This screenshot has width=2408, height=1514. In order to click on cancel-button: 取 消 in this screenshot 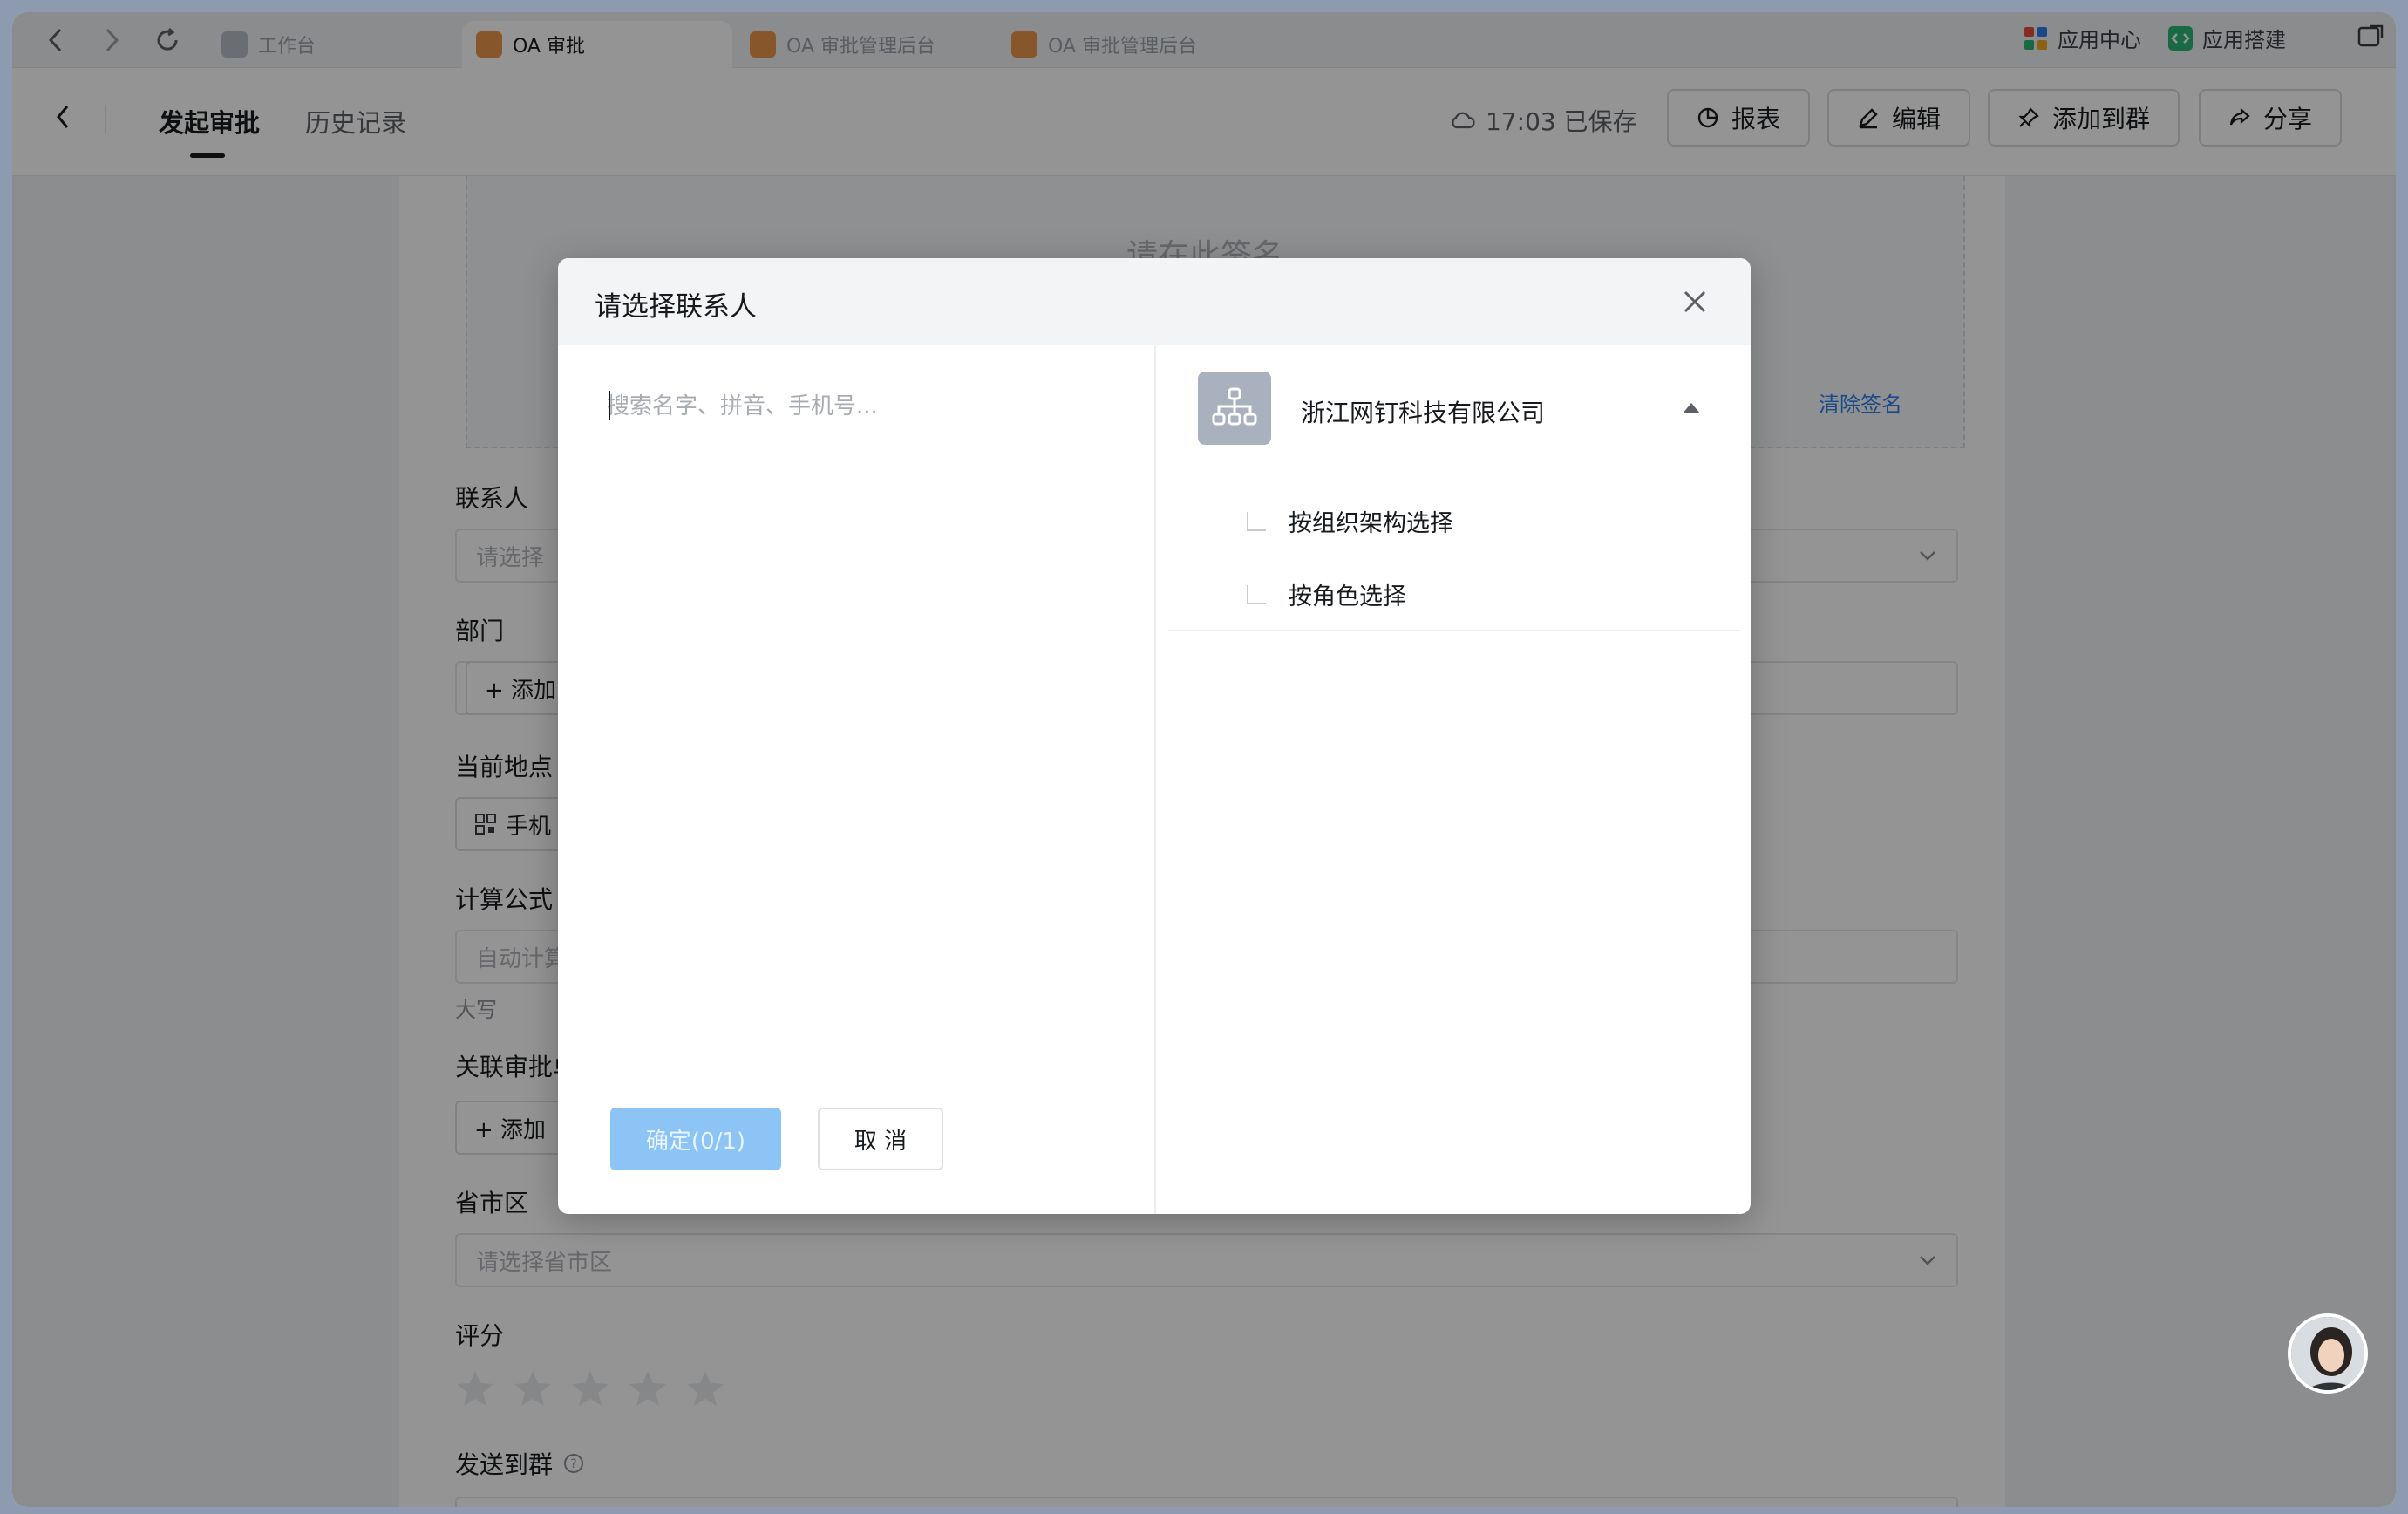, I will do `click(880, 1139)`.